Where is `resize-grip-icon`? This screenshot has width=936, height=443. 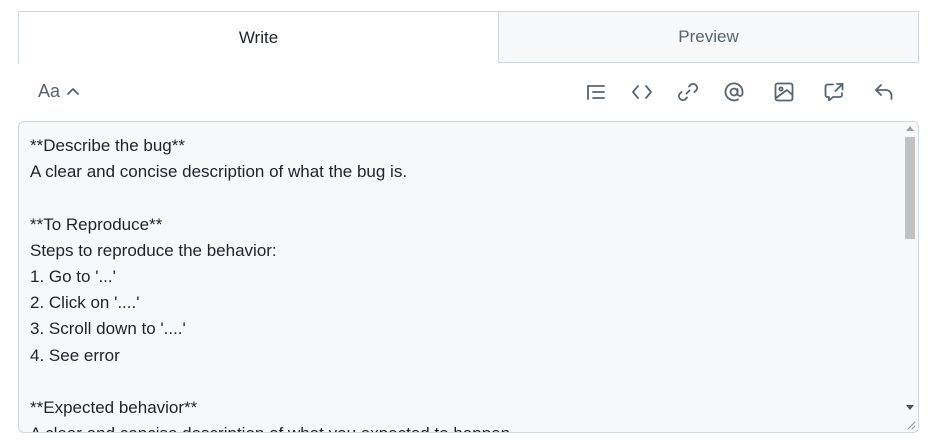 resize-grip-icon is located at coordinates (911, 425).